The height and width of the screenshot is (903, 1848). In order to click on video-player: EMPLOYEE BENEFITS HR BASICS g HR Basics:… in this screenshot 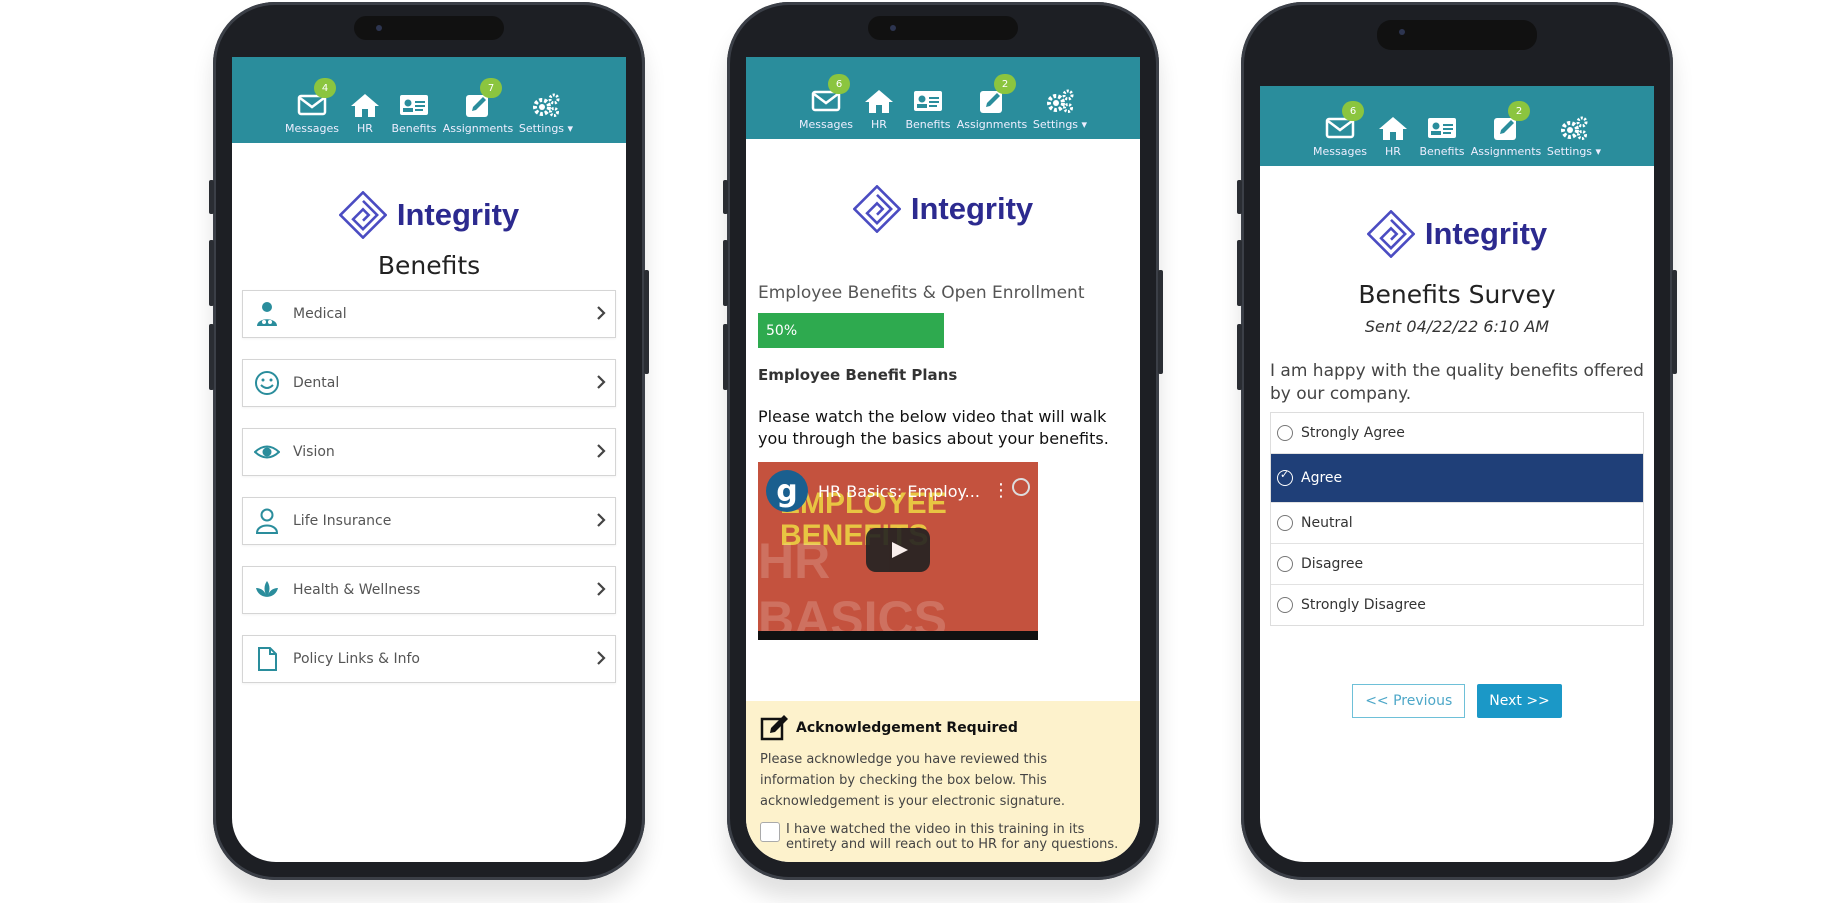, I will do `click(898, 551)`.